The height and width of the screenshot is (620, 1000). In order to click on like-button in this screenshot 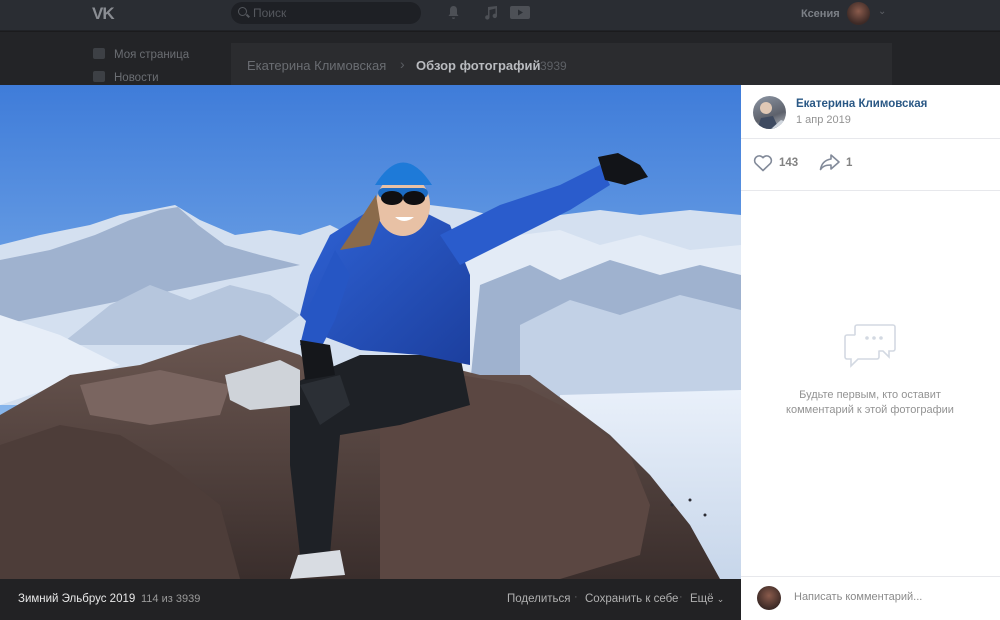, I will do `click(763, 165)`.